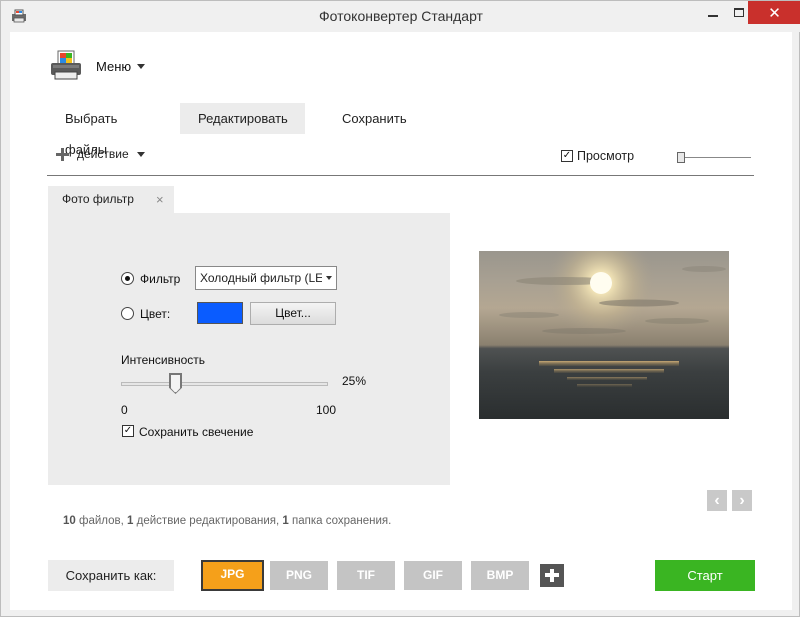  Describe the element at coordinates (208, 521) in the screenshot. I see `actions-text: действие редактирования,` at that location.